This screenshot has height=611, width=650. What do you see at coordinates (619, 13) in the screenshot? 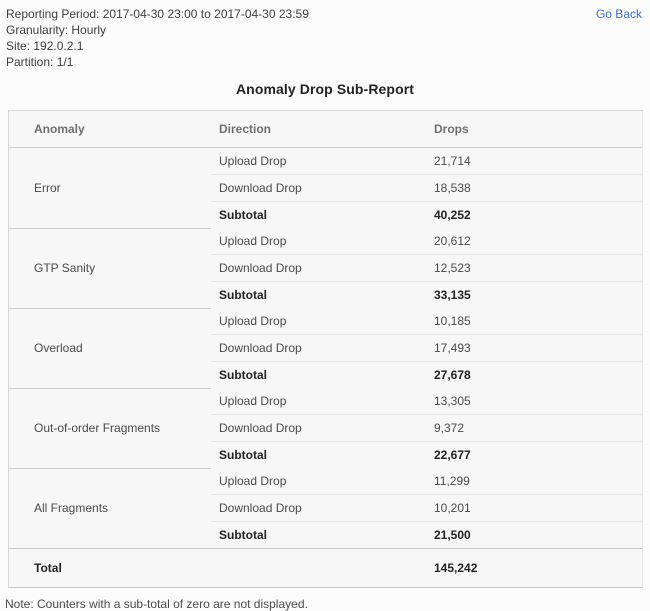
I see `go-back-link: Go Back` at bounding box center [619, 13].